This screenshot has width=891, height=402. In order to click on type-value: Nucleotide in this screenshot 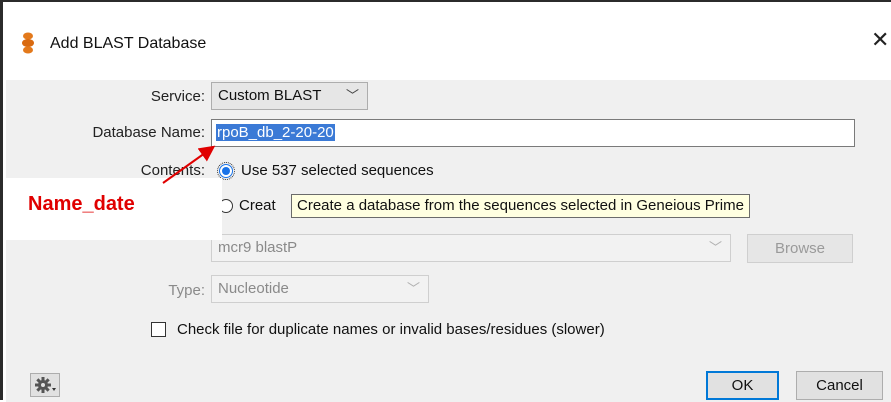, I will do `click(253, 288)`.